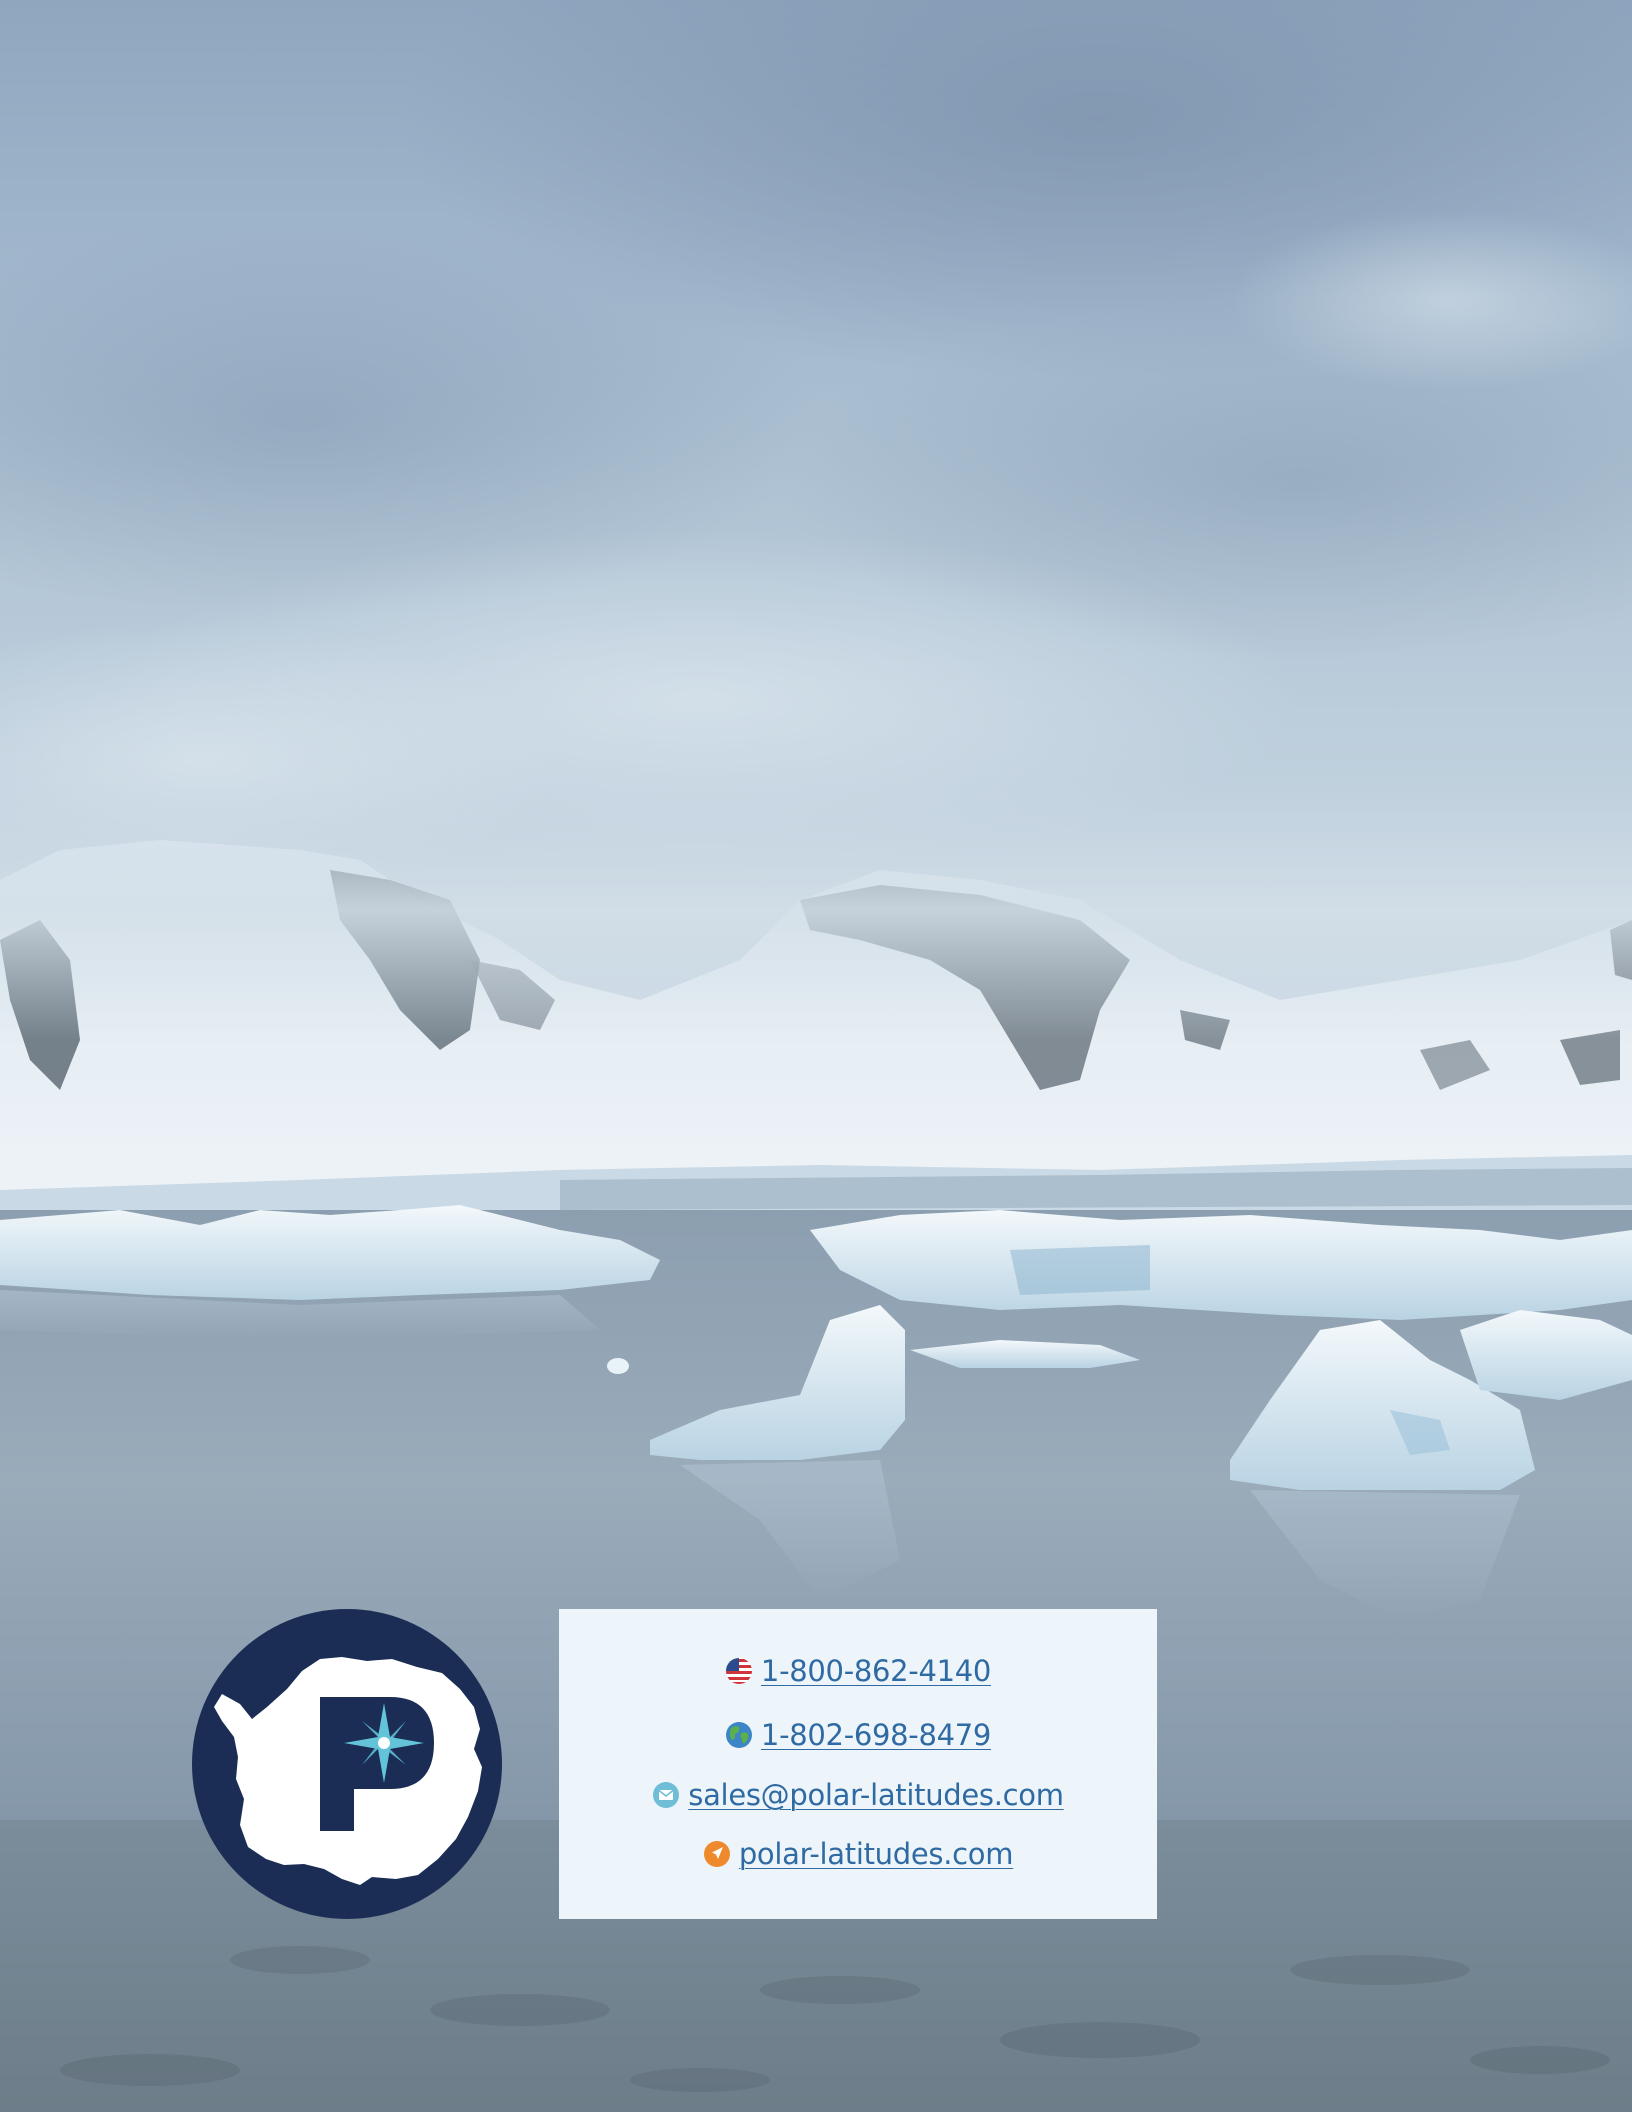  I want to click on globe-icon, so click(738, 1735).